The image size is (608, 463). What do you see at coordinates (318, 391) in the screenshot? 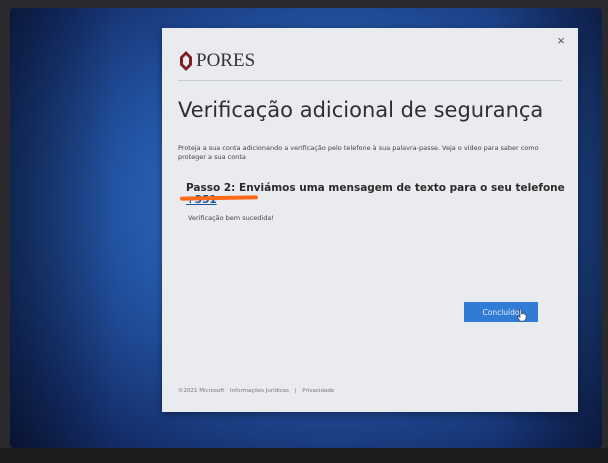
I see `privacy-link: Privacidade` at bounding box center [318, 391].